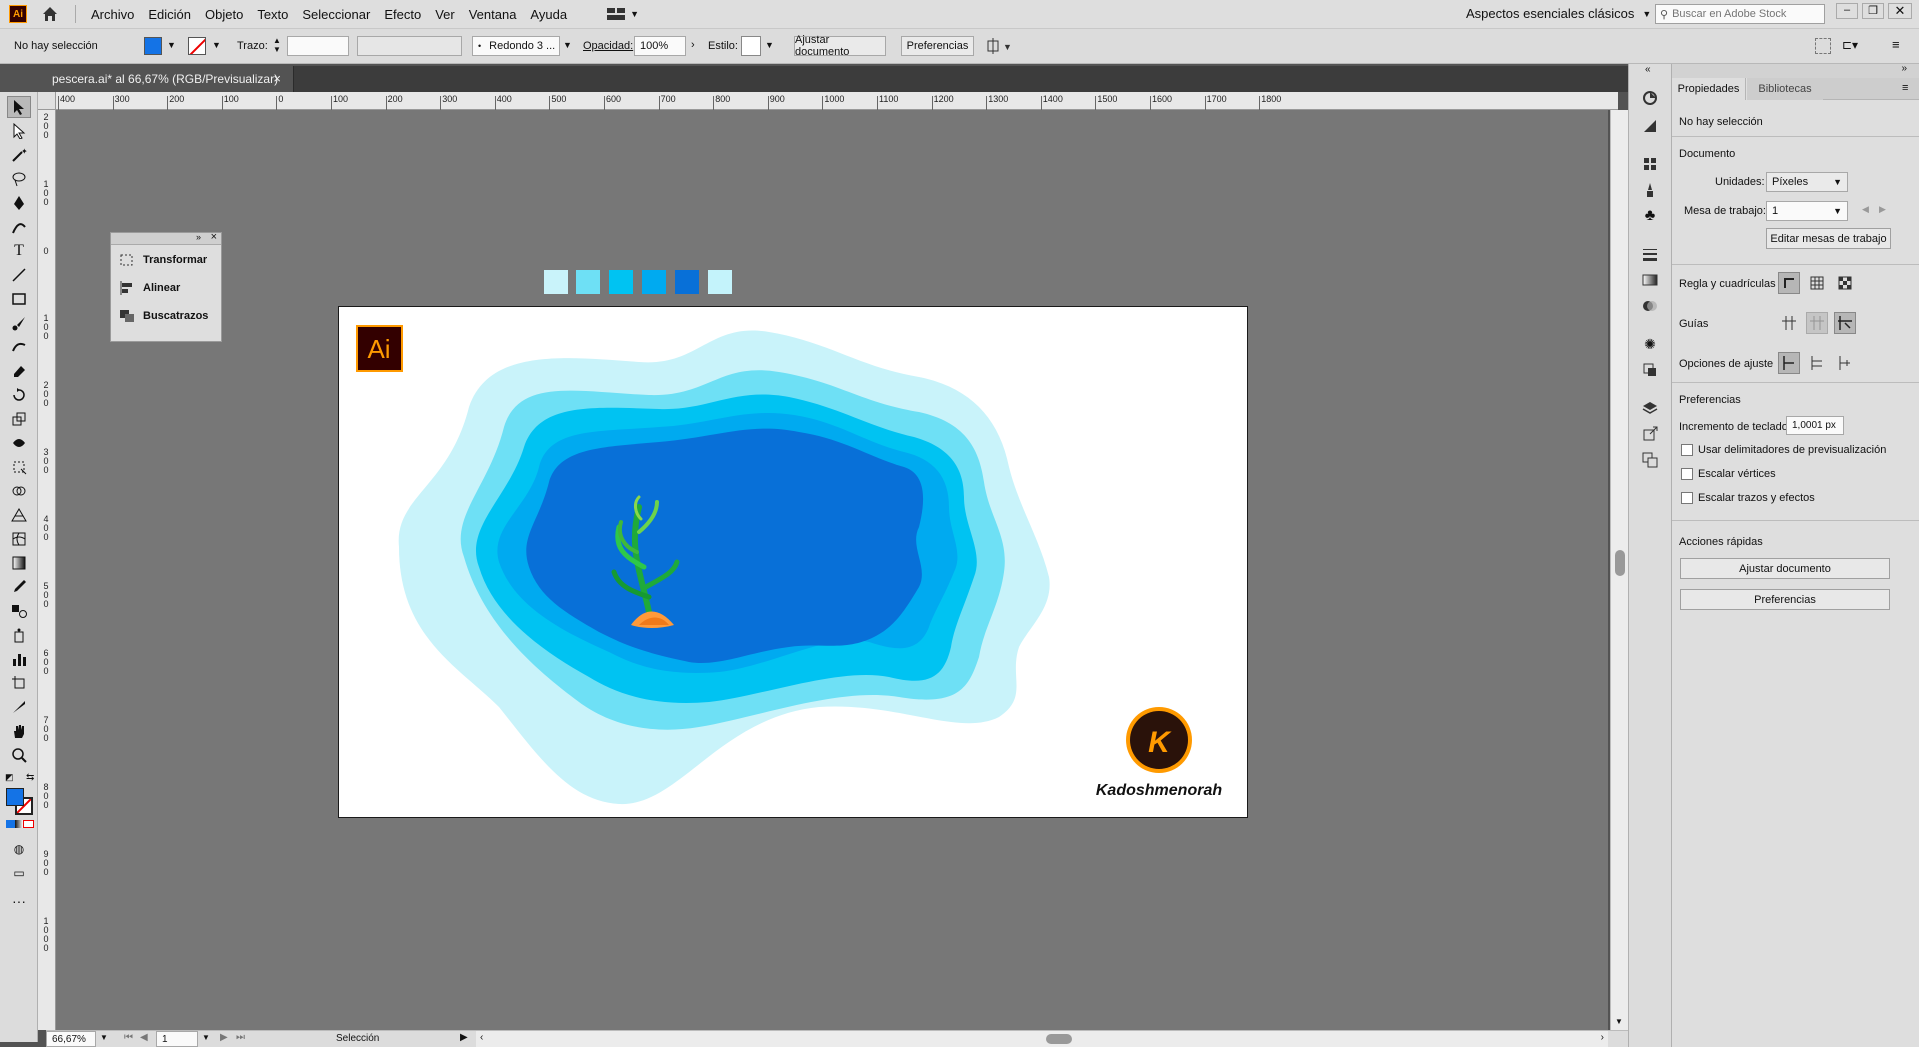  Describe the element at coordinates (1687, 498) in the screenshot. I see `scale-strokes-checkbox` at that location.